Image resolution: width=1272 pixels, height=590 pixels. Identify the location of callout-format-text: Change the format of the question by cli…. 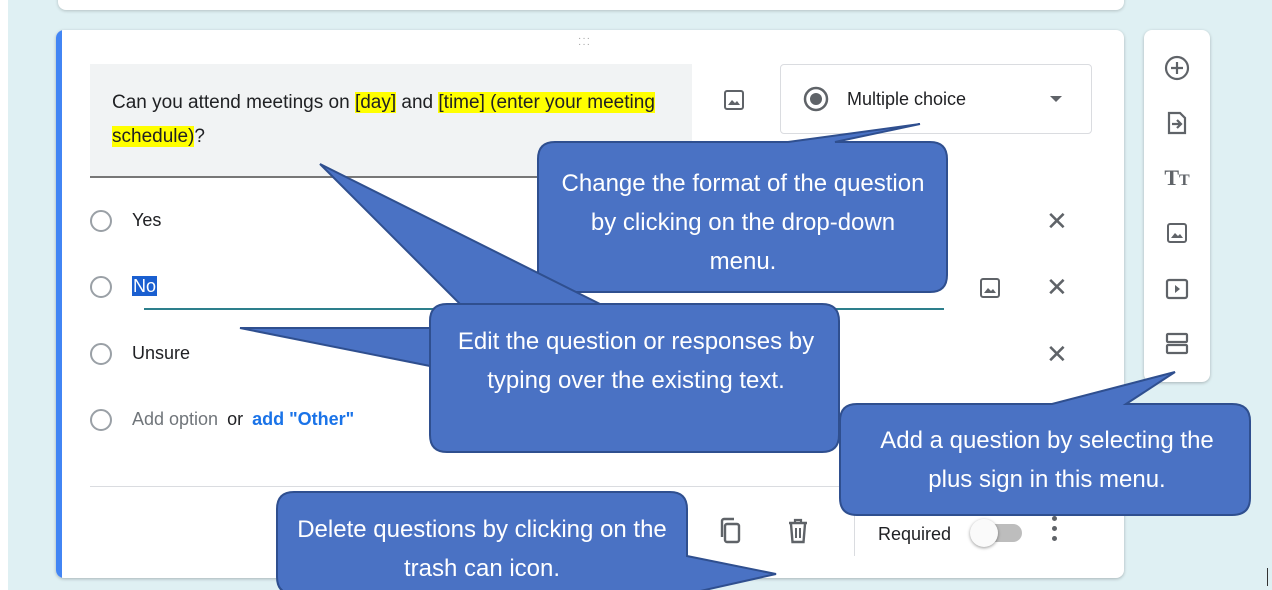
(743, 222).